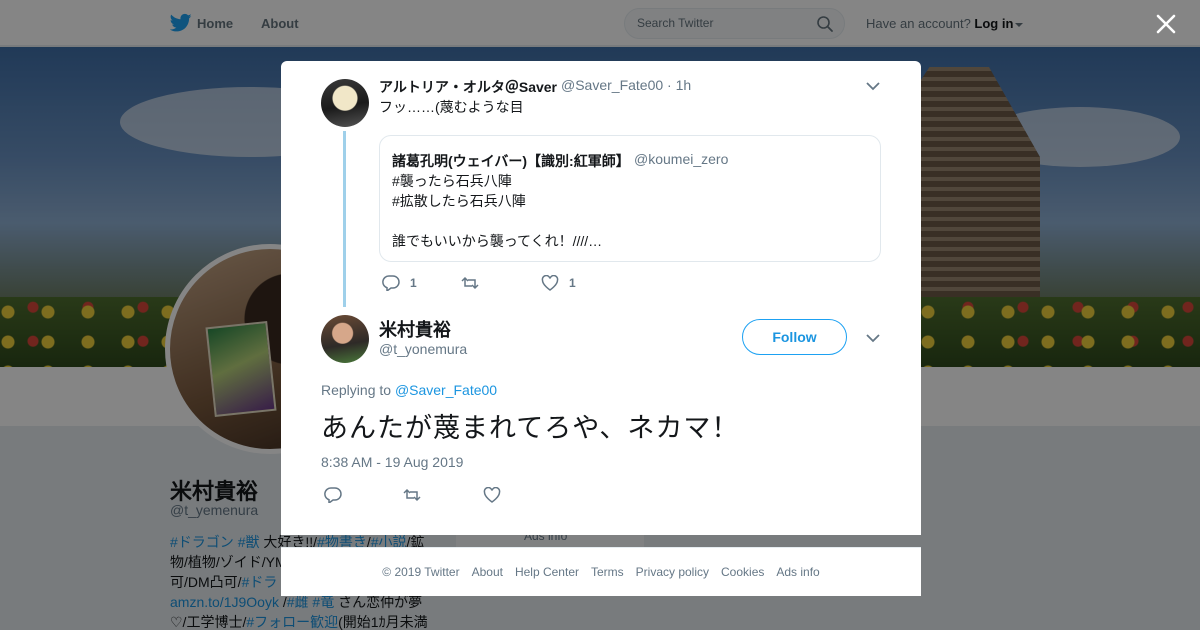  What do you see at coordinates (452, 181) in the screenshot?
I see `quoted-text-line: #襲ったら石兵八陣` at bounding box center [452, 181].